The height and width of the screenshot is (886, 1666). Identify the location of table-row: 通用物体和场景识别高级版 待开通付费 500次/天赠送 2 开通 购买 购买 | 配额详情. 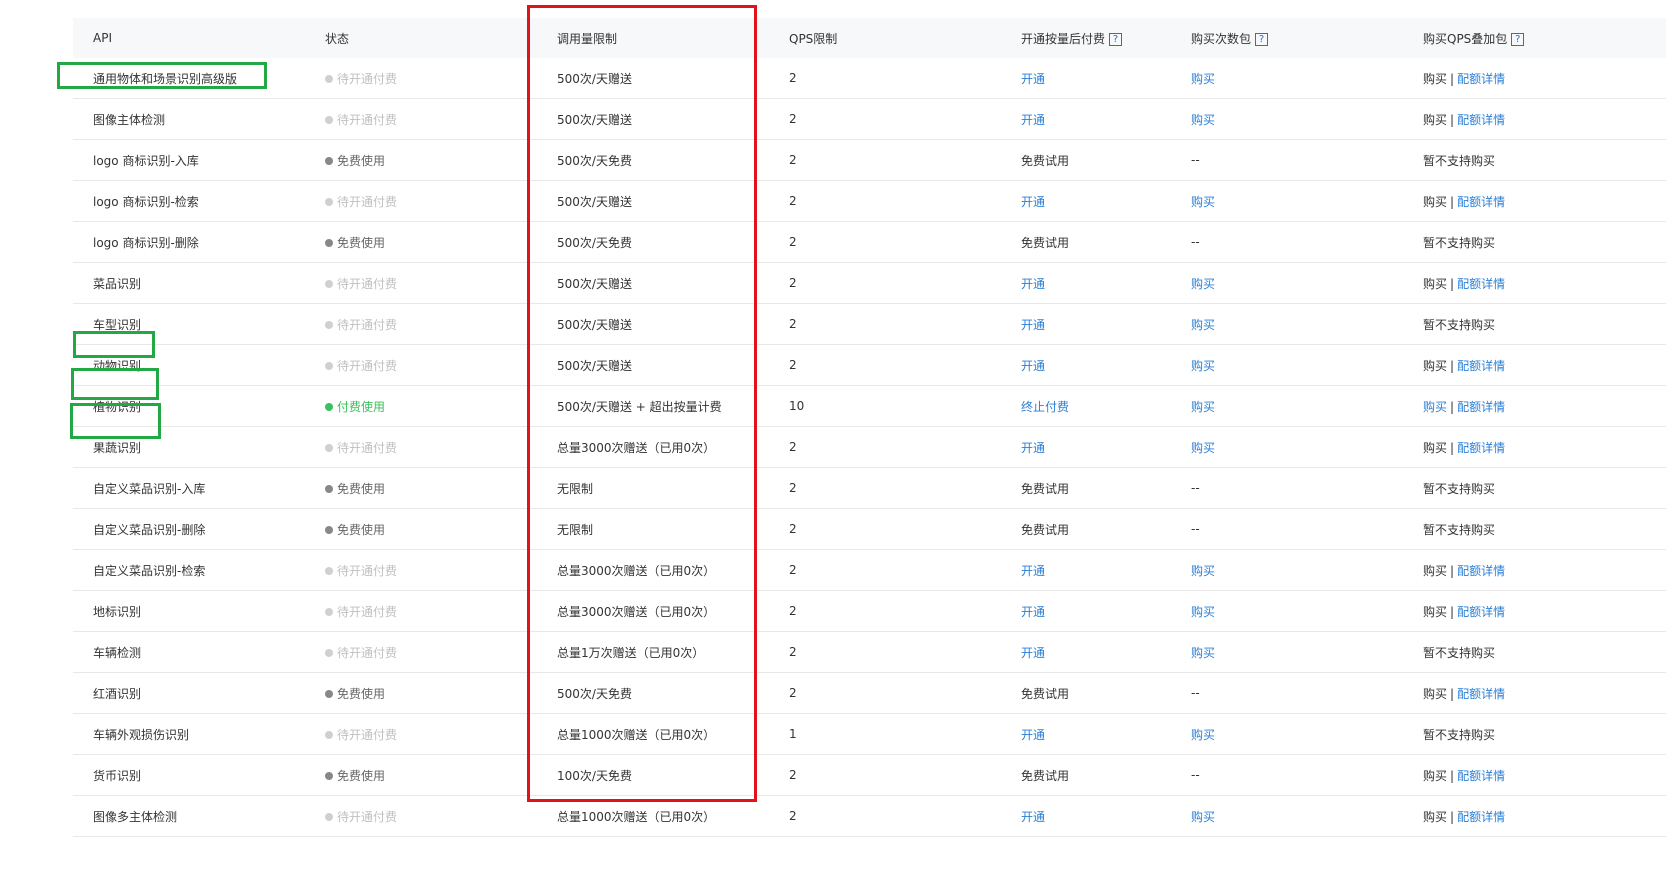
(869, 78).